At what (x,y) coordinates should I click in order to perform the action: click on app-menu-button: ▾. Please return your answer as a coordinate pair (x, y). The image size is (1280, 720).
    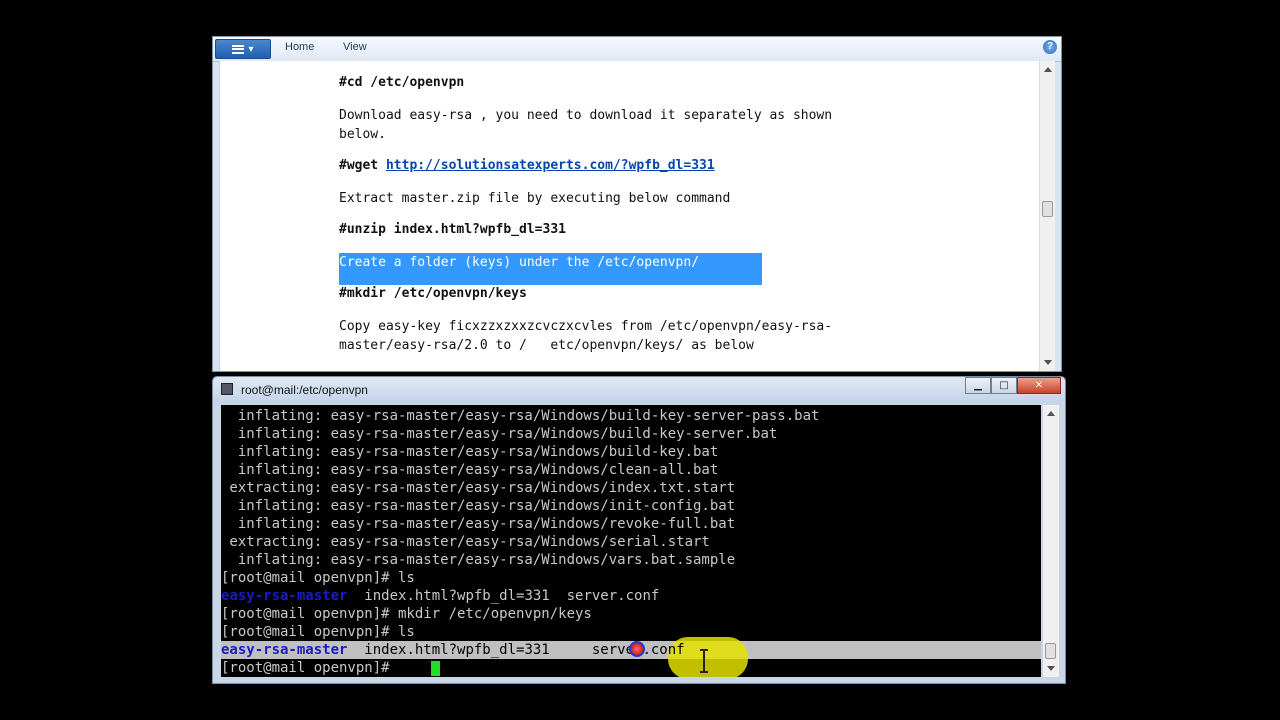
    Looking at the image, I should click on (243, 49).